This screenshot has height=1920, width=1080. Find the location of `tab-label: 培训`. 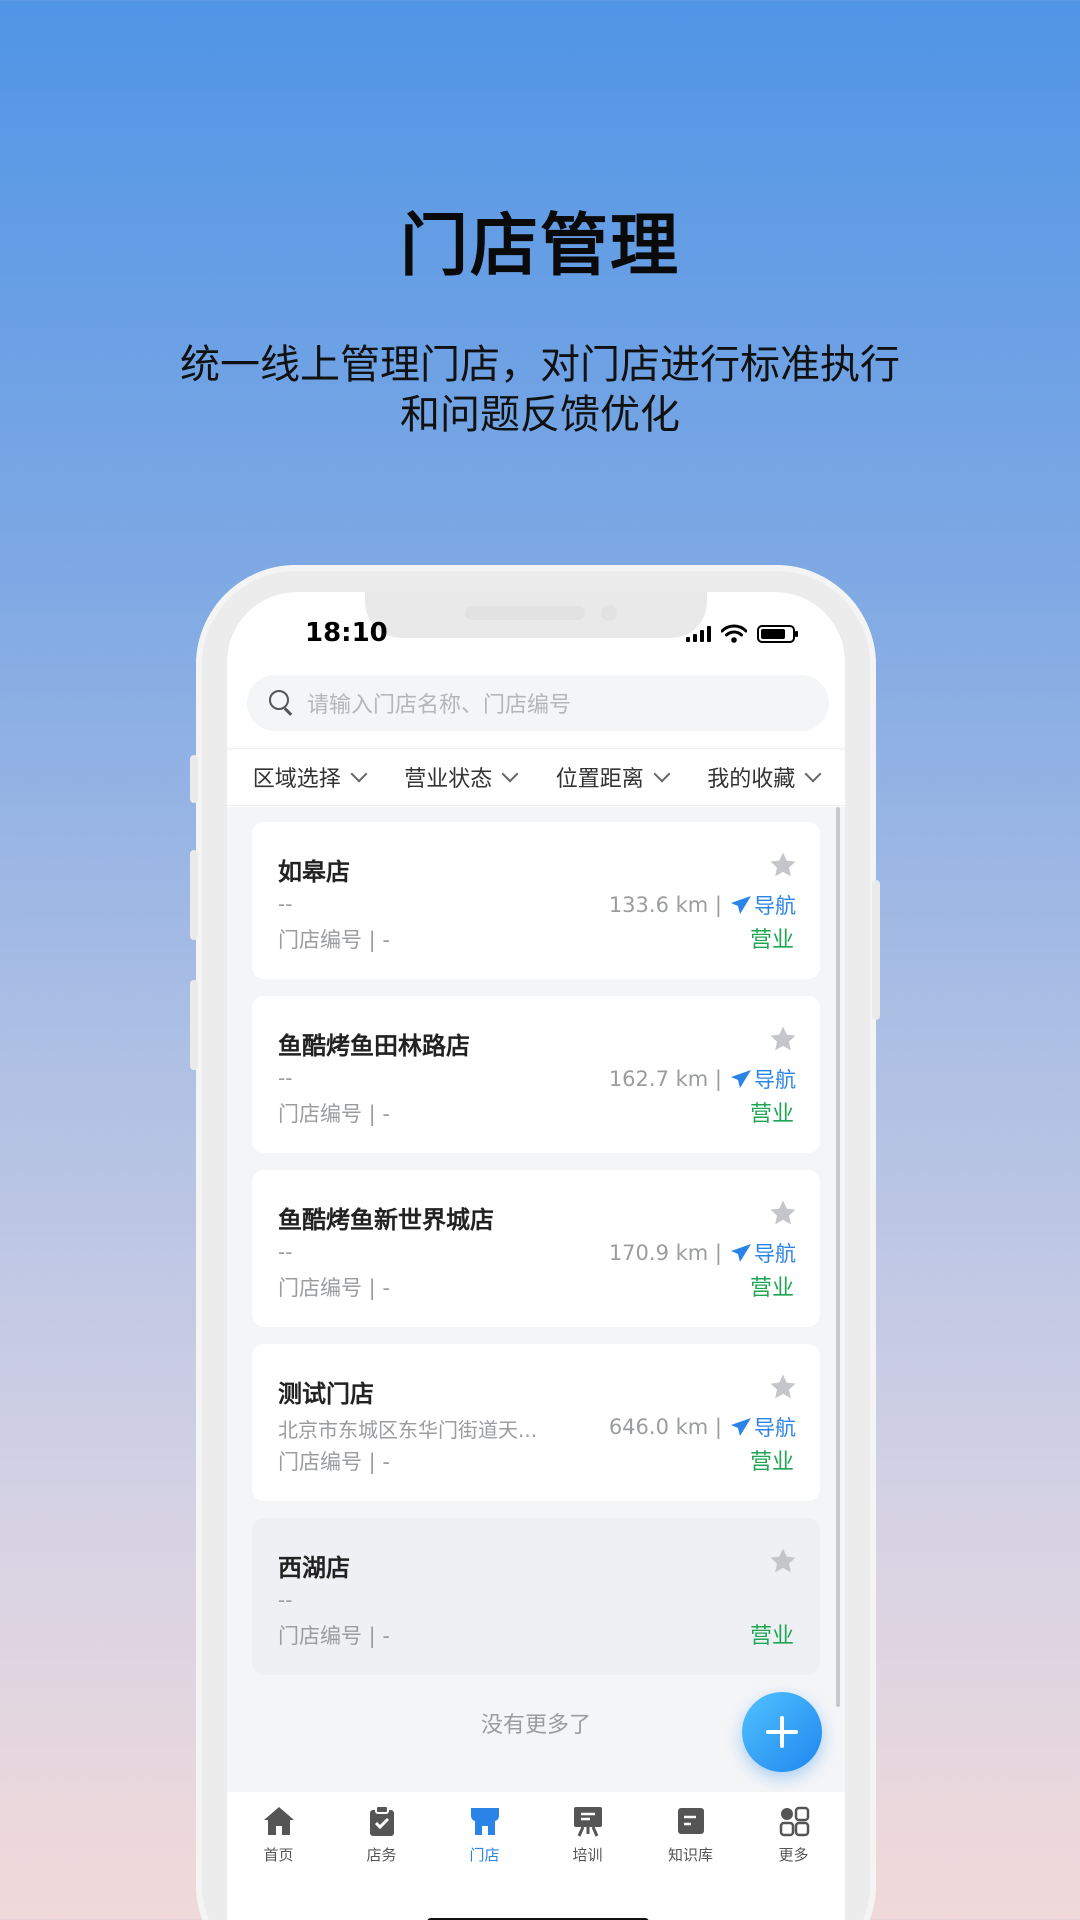

tab-label: 培训 is located at coordinates (587, 1855).